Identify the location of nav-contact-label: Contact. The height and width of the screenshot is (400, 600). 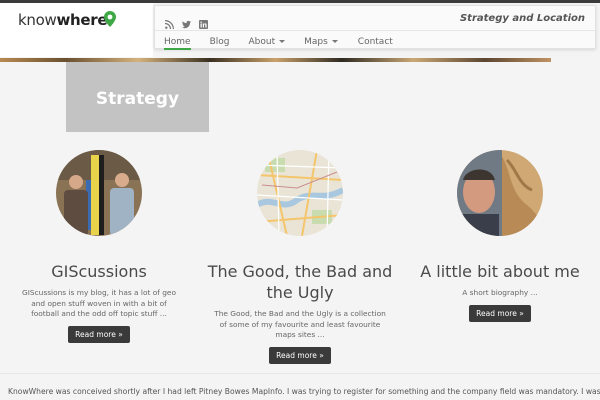
(375, 42).